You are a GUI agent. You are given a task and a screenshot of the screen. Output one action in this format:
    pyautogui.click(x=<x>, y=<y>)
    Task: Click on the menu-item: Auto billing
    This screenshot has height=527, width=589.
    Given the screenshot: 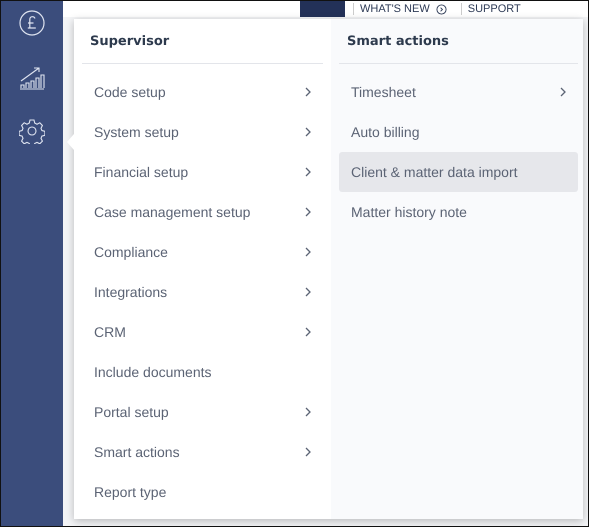 What is the action you would take?
    pyautogui.click(x=458, y=132)
    